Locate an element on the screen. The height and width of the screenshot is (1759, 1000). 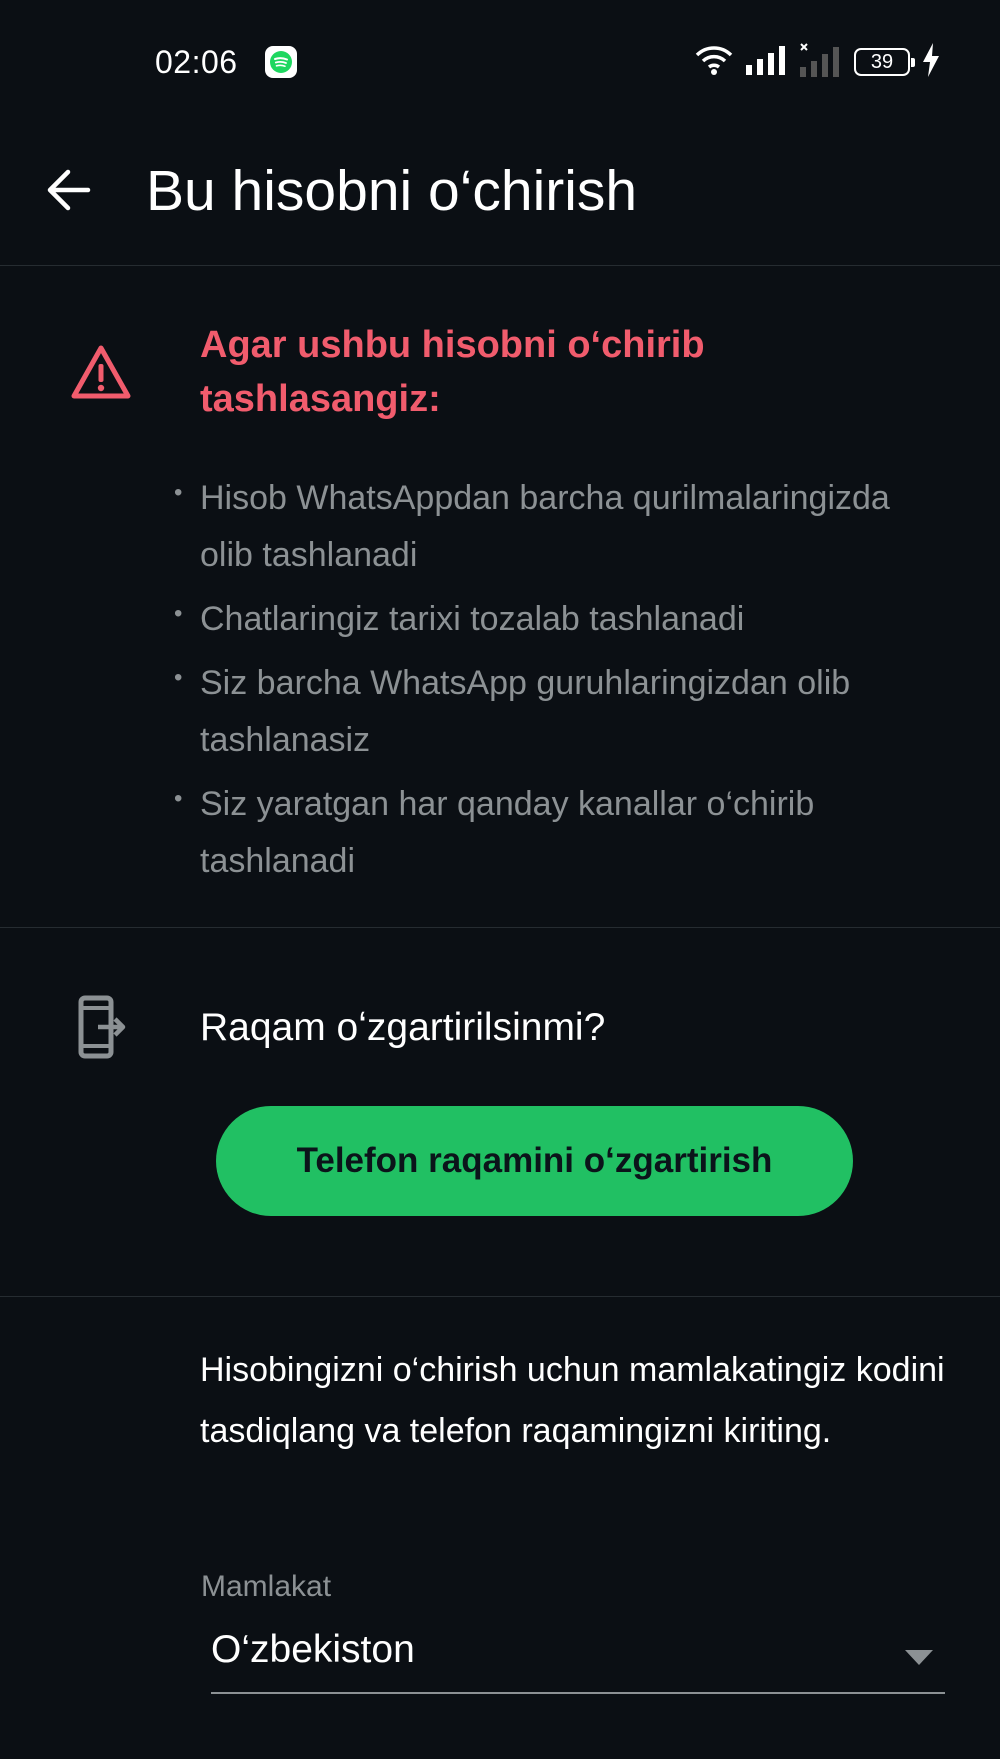
wifi-icon is located at coordinates (714, 62).